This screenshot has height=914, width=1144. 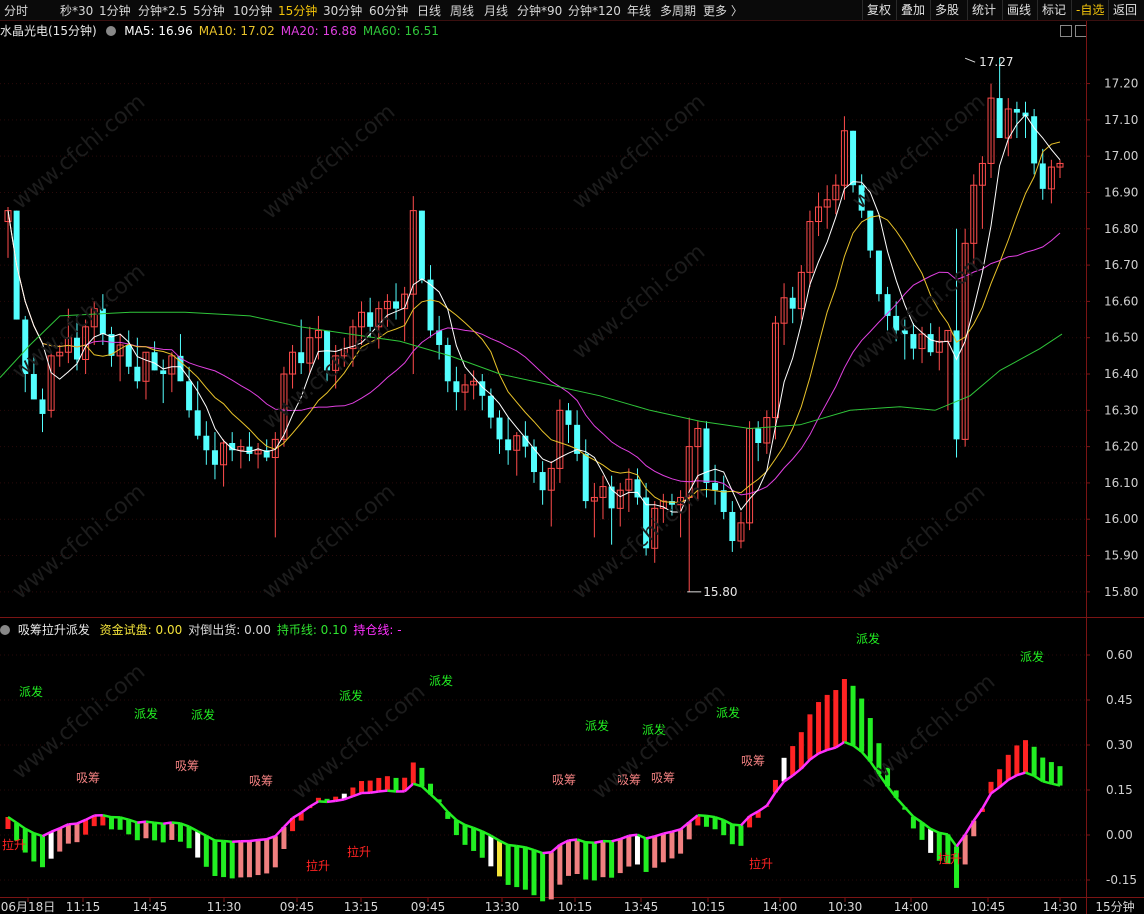 What do you see at coordinates (575, 907) in the screenshot?
I see `time-tick-label: 10:15` at bounding box center [575, 907].